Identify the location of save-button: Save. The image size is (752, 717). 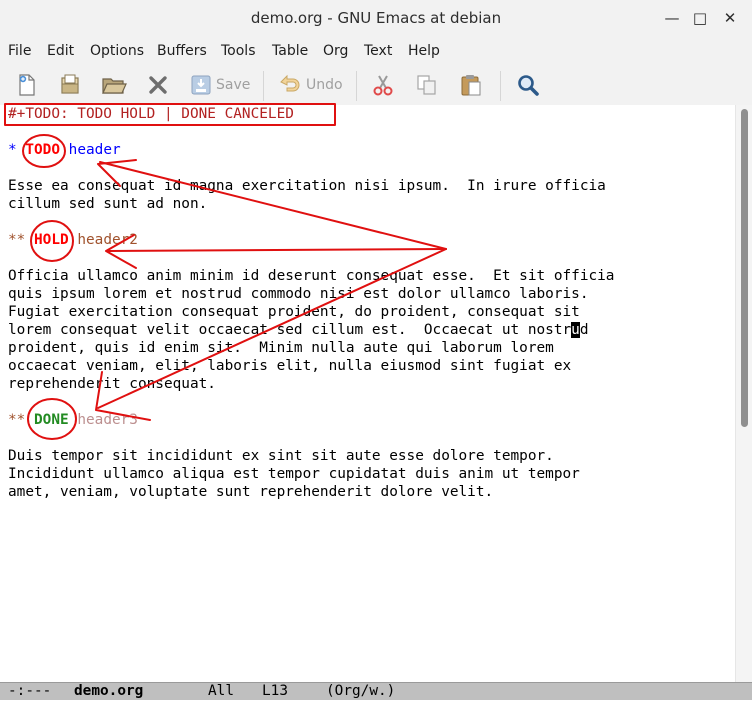
(220, 85).